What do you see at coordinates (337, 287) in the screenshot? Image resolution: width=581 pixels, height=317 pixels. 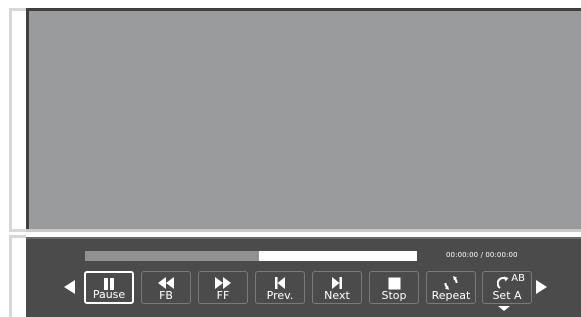 I see `next-button: Next` at bounding box center [337, 287].